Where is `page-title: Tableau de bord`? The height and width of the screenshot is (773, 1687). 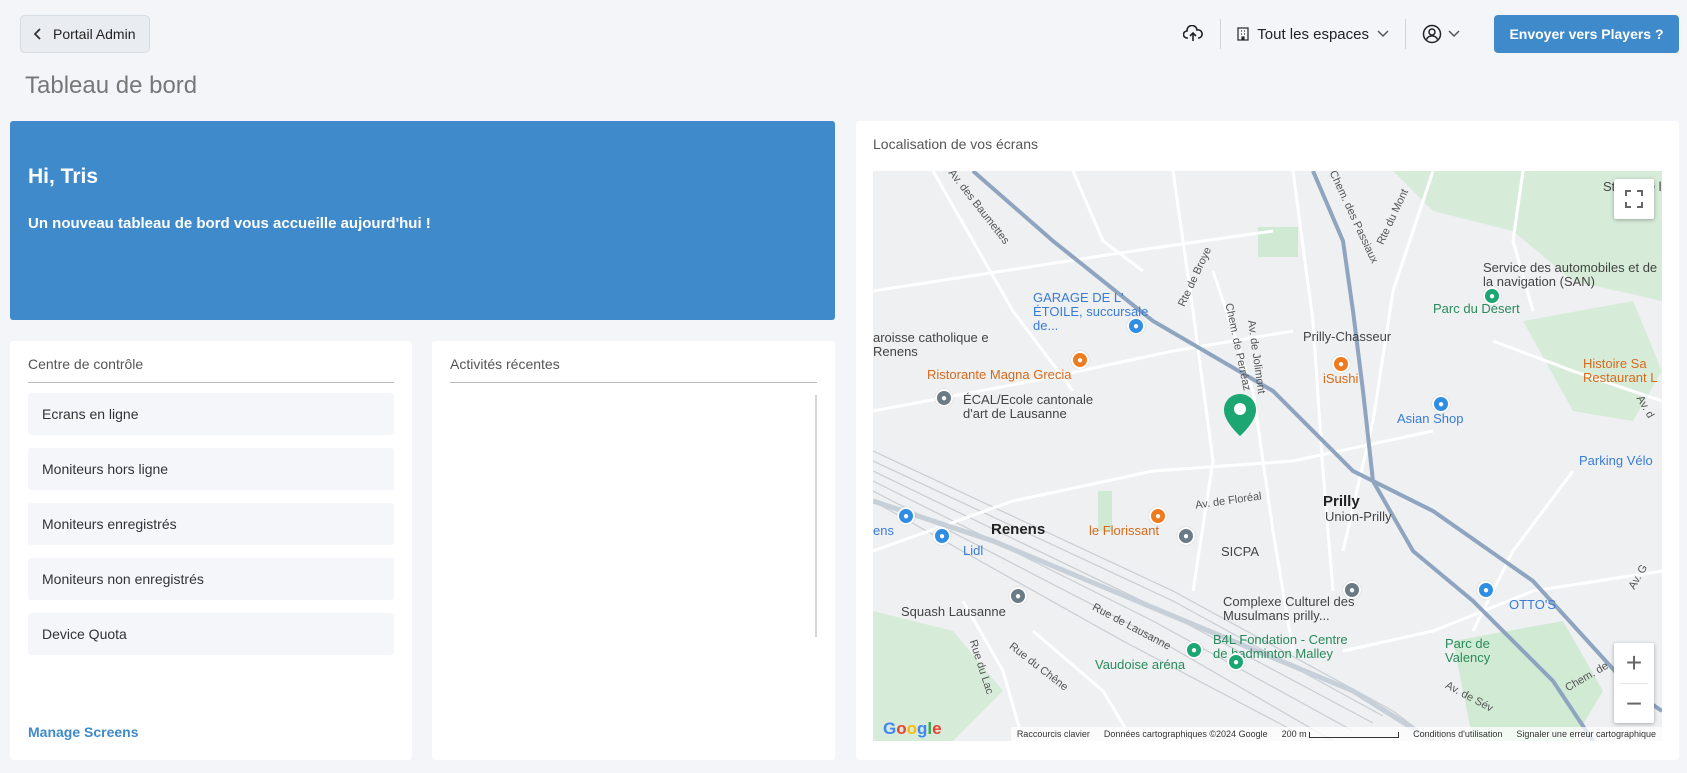
page-title: Tableau de bord is located at coordinates (111, 85).